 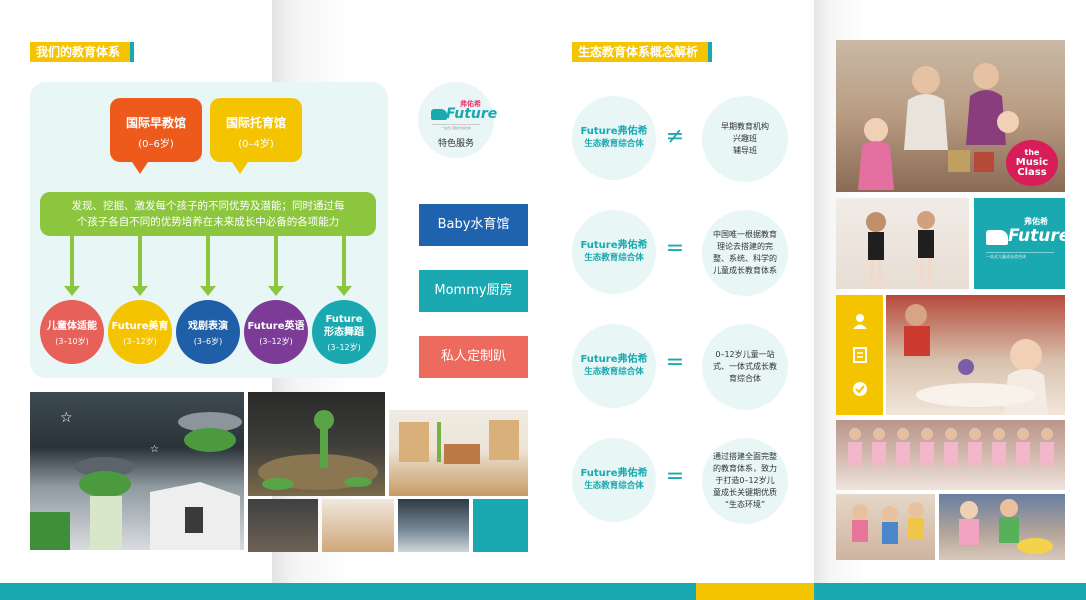 I want to click on desc-line: 于打造0–12岁儿, so click(x=745, y=480).